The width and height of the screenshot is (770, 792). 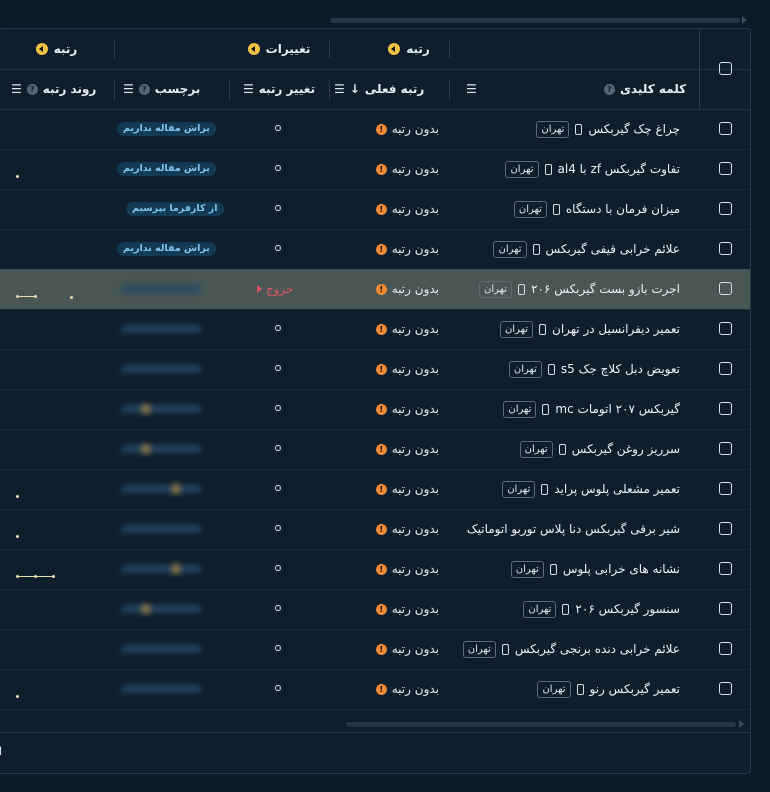 I want to click on keyword-text: چراغ چک گیربکس, so click(x=634, y=129).